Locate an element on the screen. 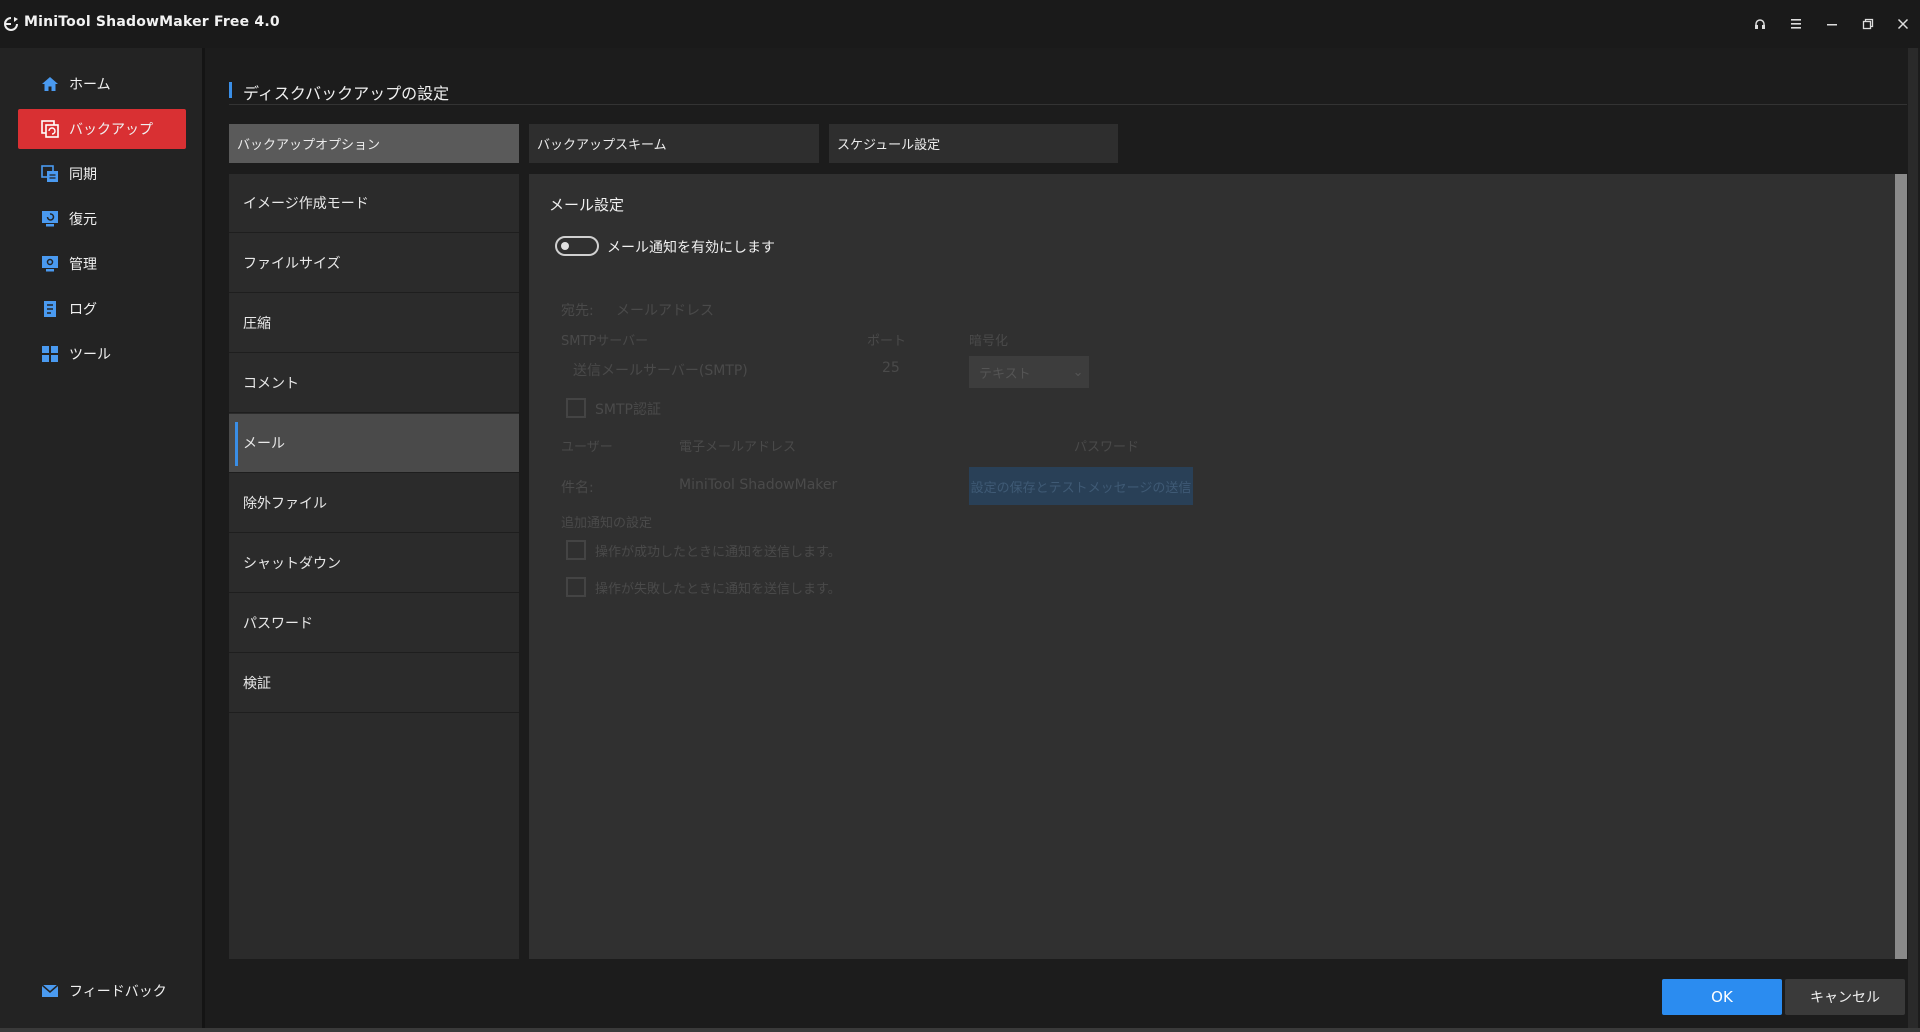  password-input: パスワード is located at coordinates (1106, 445).